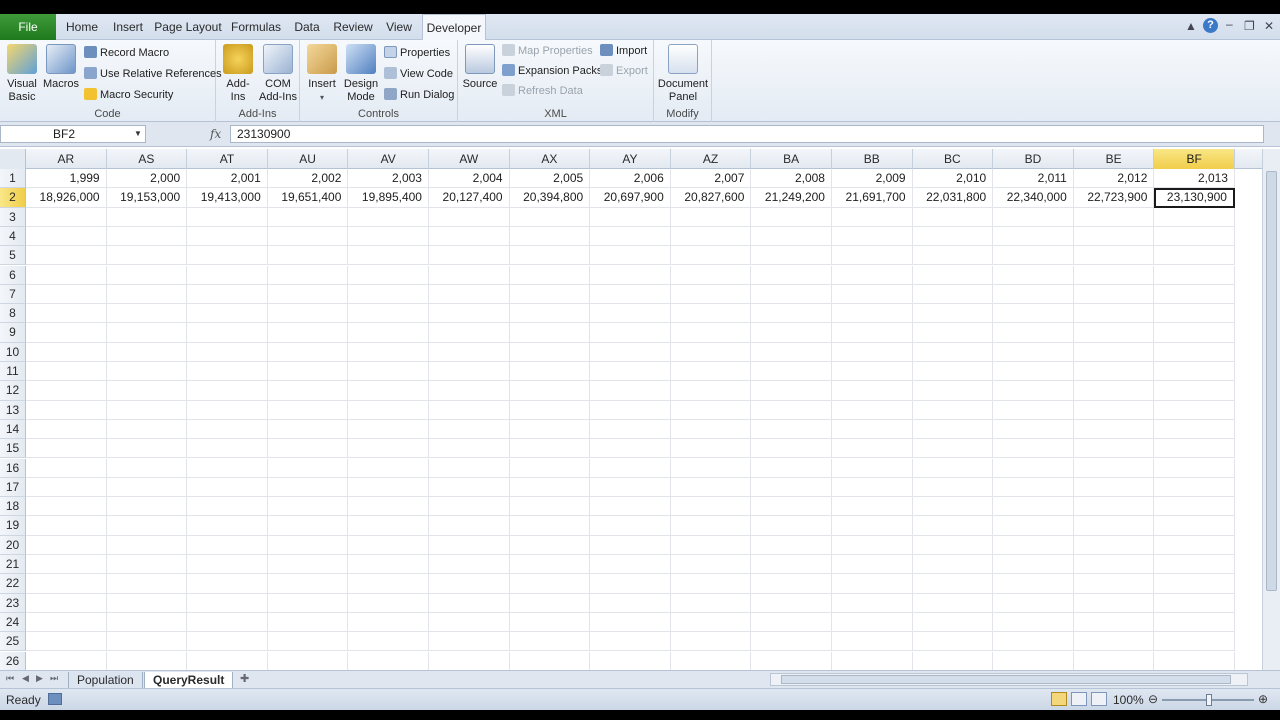 The image size is (1280, 720). What do you see at coordinates (872, 507) in the screenshot?
I see `cell-bb18` at bounding box center [872, 507].